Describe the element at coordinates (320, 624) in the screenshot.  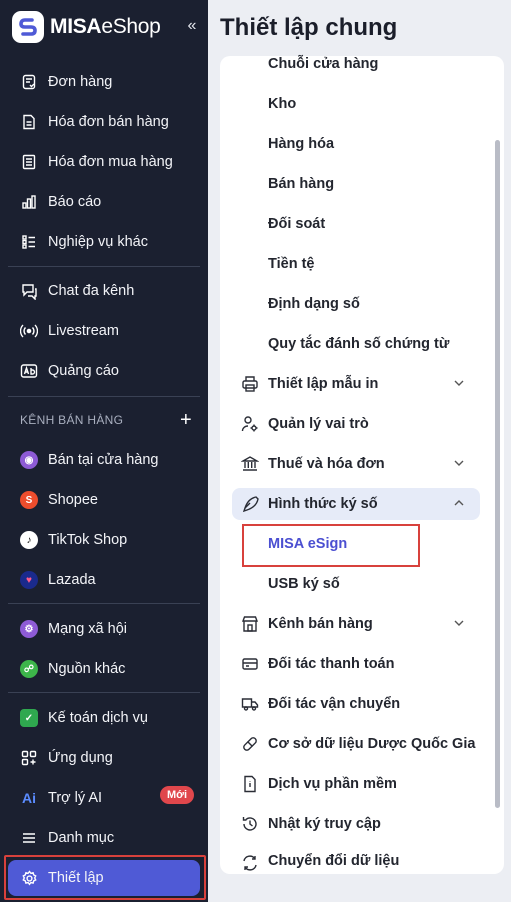
I see `menu-label: Kênh bán hàng` at that location.